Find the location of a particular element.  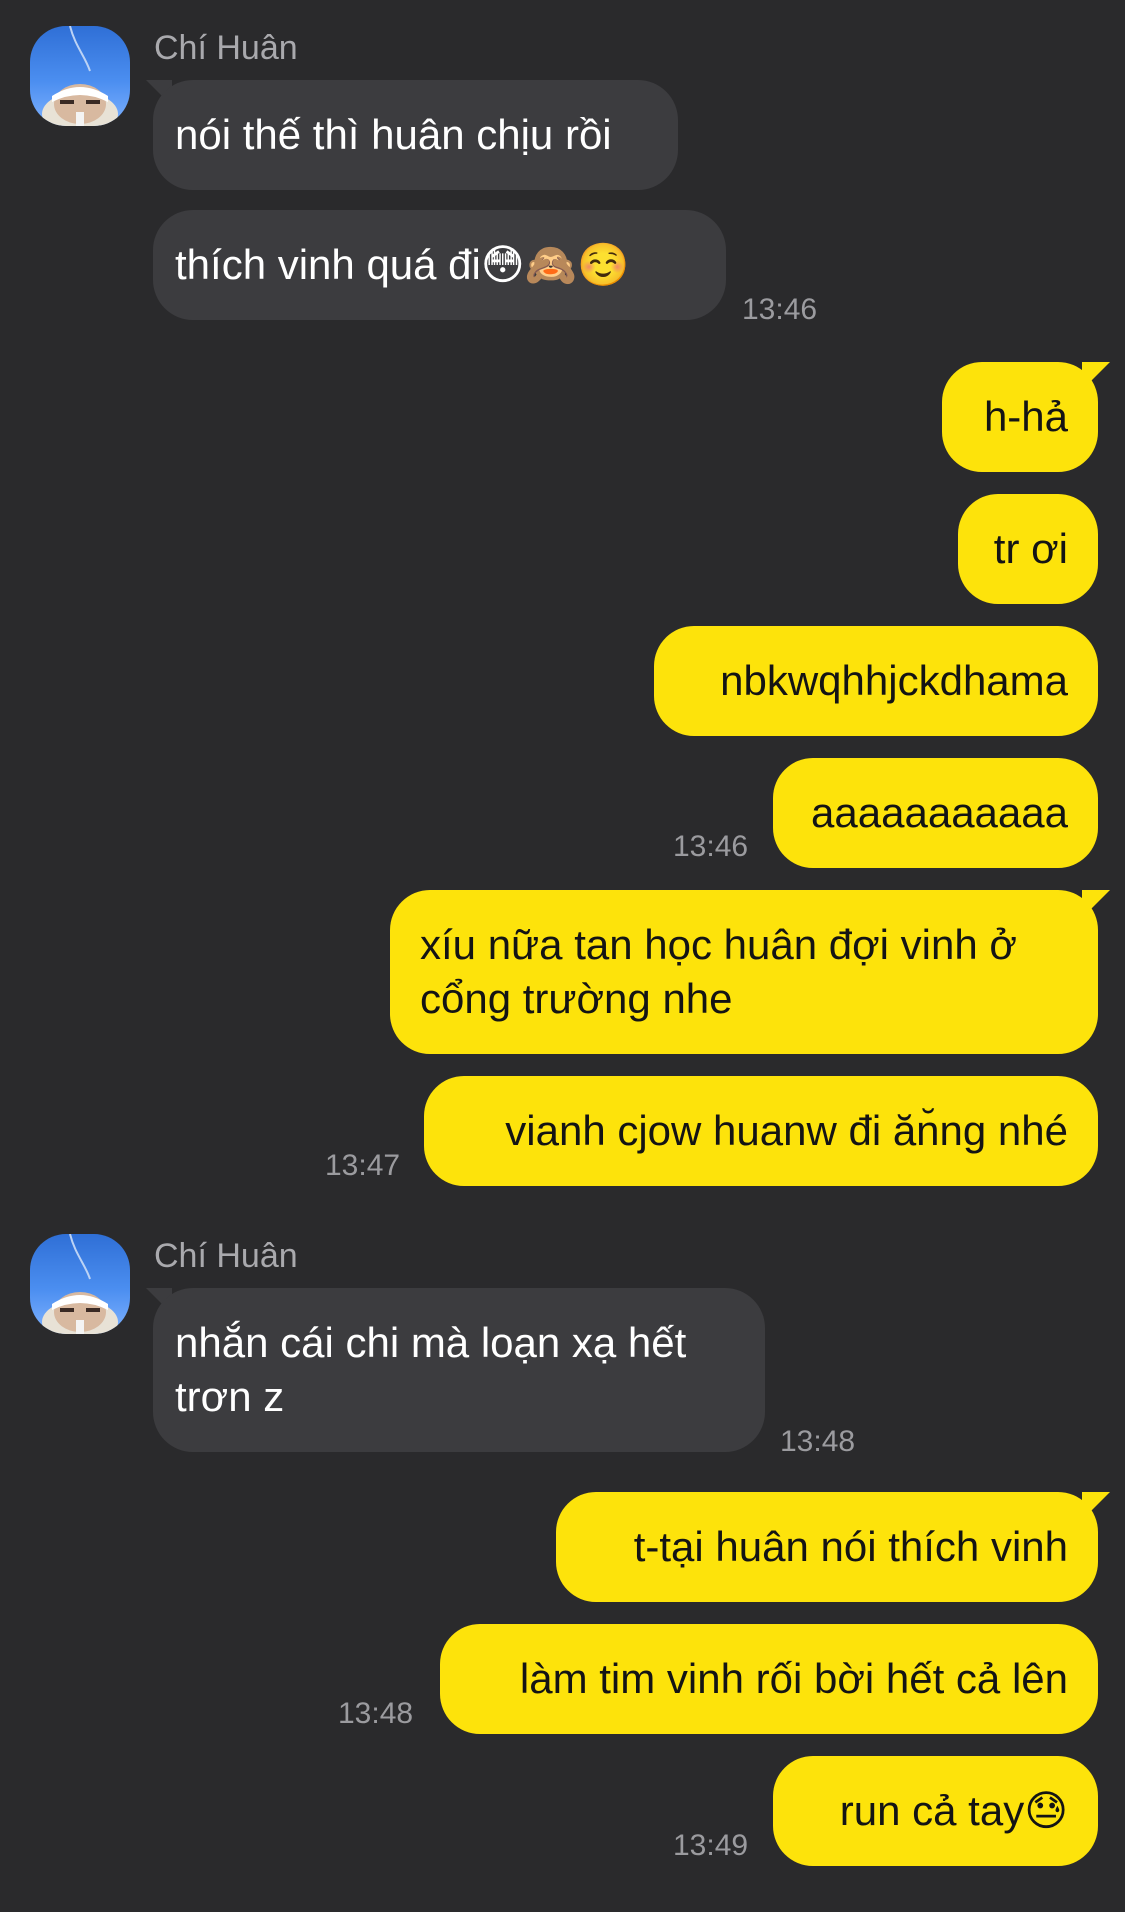

message-bubble-incoming: nói thế thì huân chịu rồi is located at coordinates (415, 135).